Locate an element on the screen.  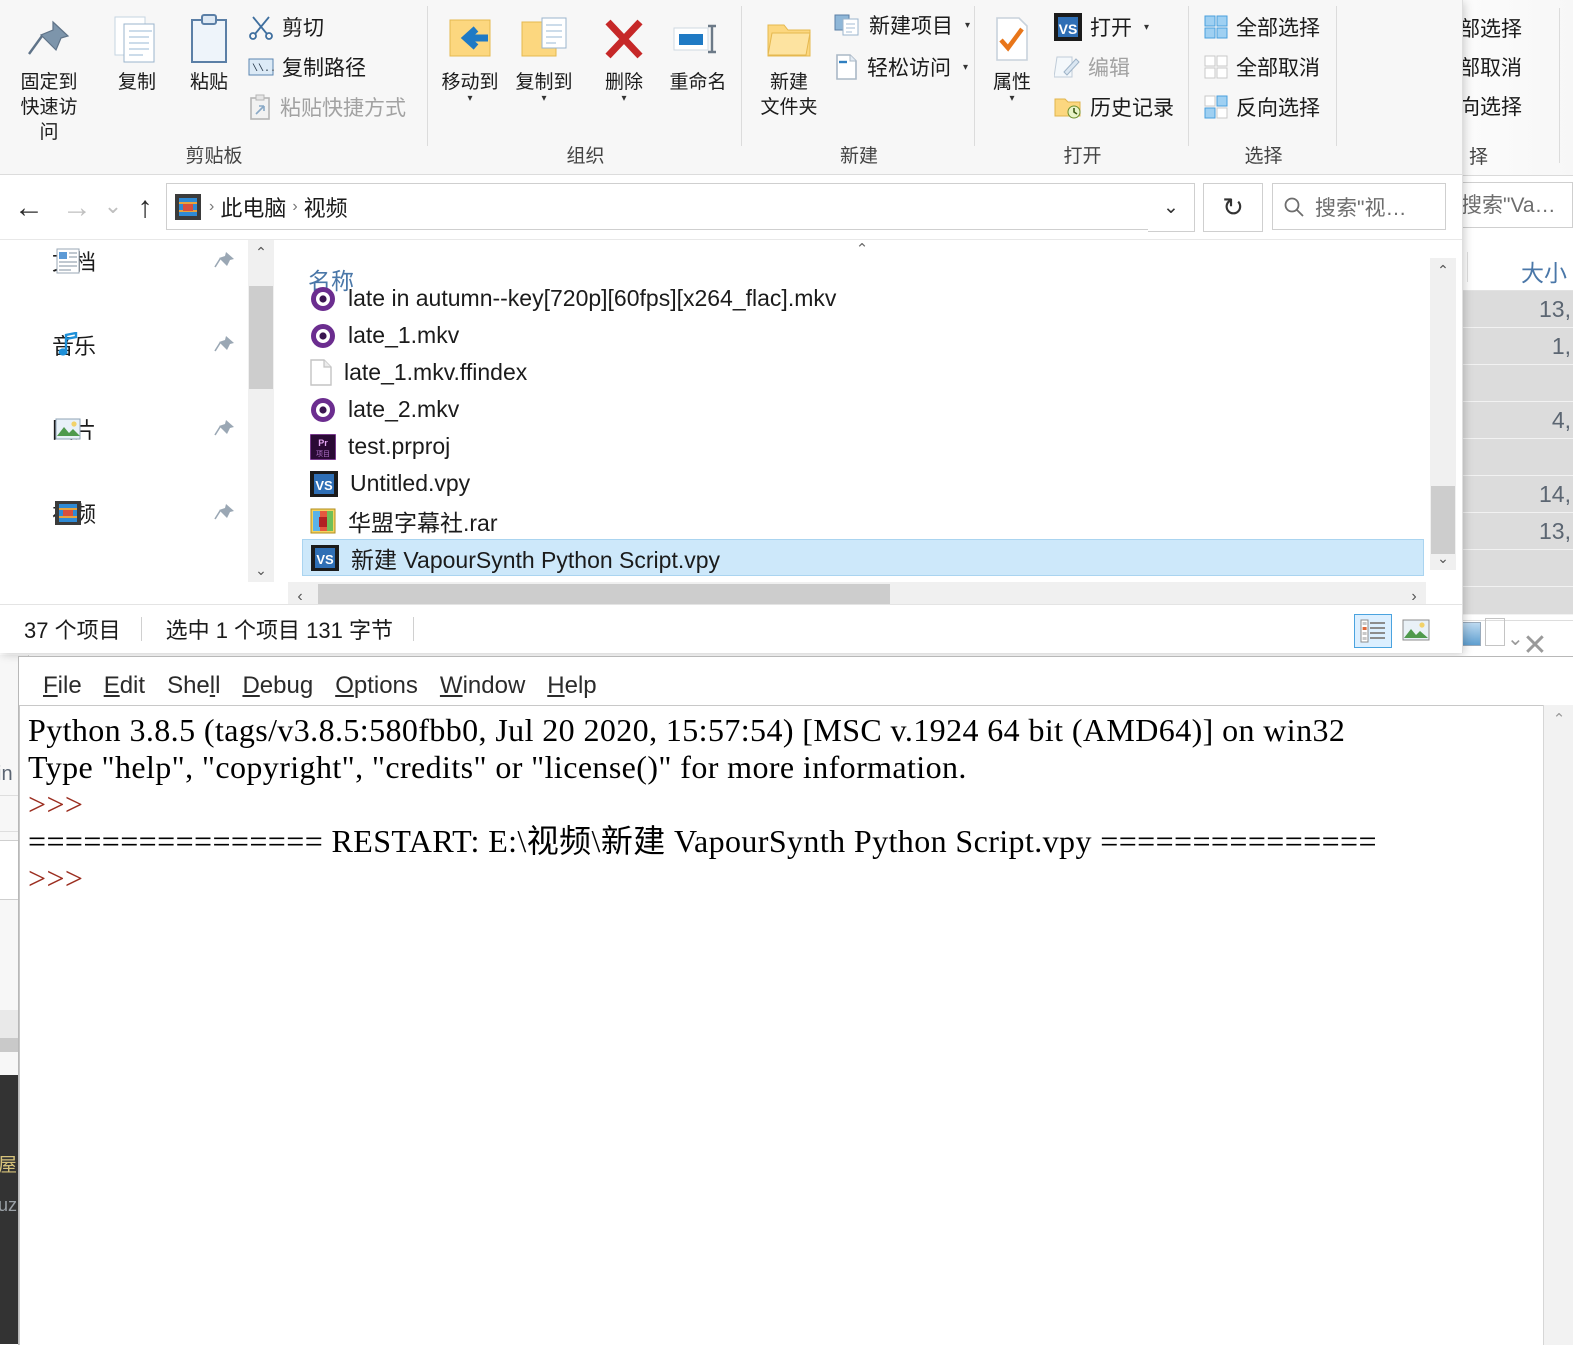
address-dropdown-button: ⌄ is located at coordinates (1171, 207).